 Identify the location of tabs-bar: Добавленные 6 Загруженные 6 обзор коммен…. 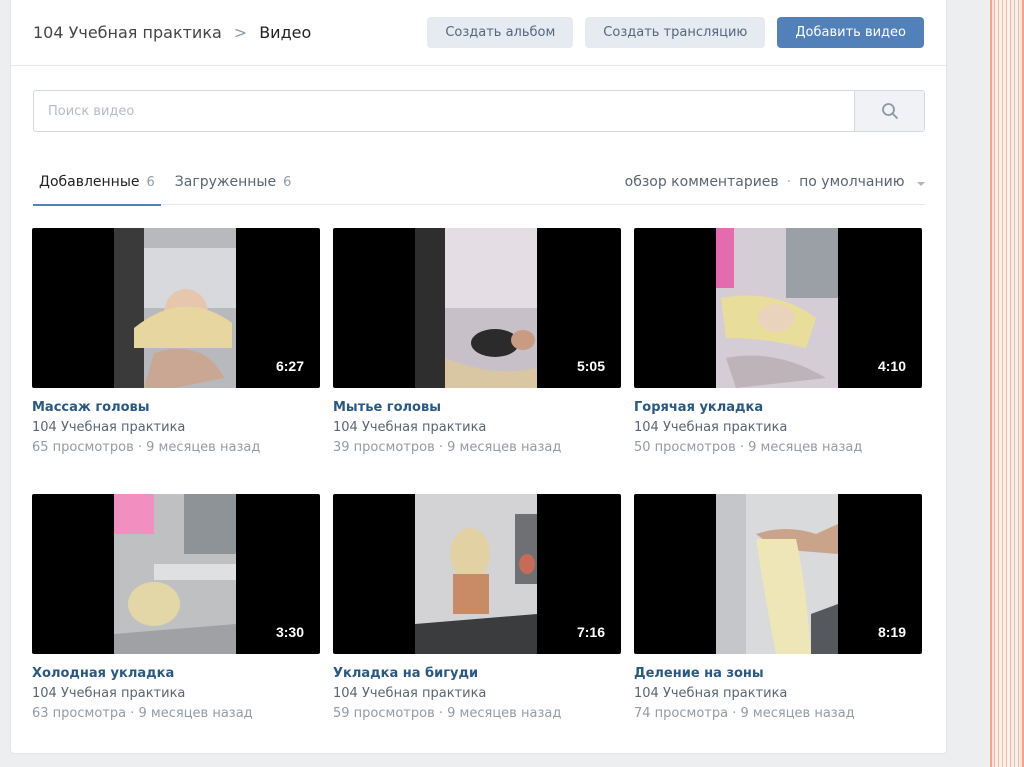
(479, 183).